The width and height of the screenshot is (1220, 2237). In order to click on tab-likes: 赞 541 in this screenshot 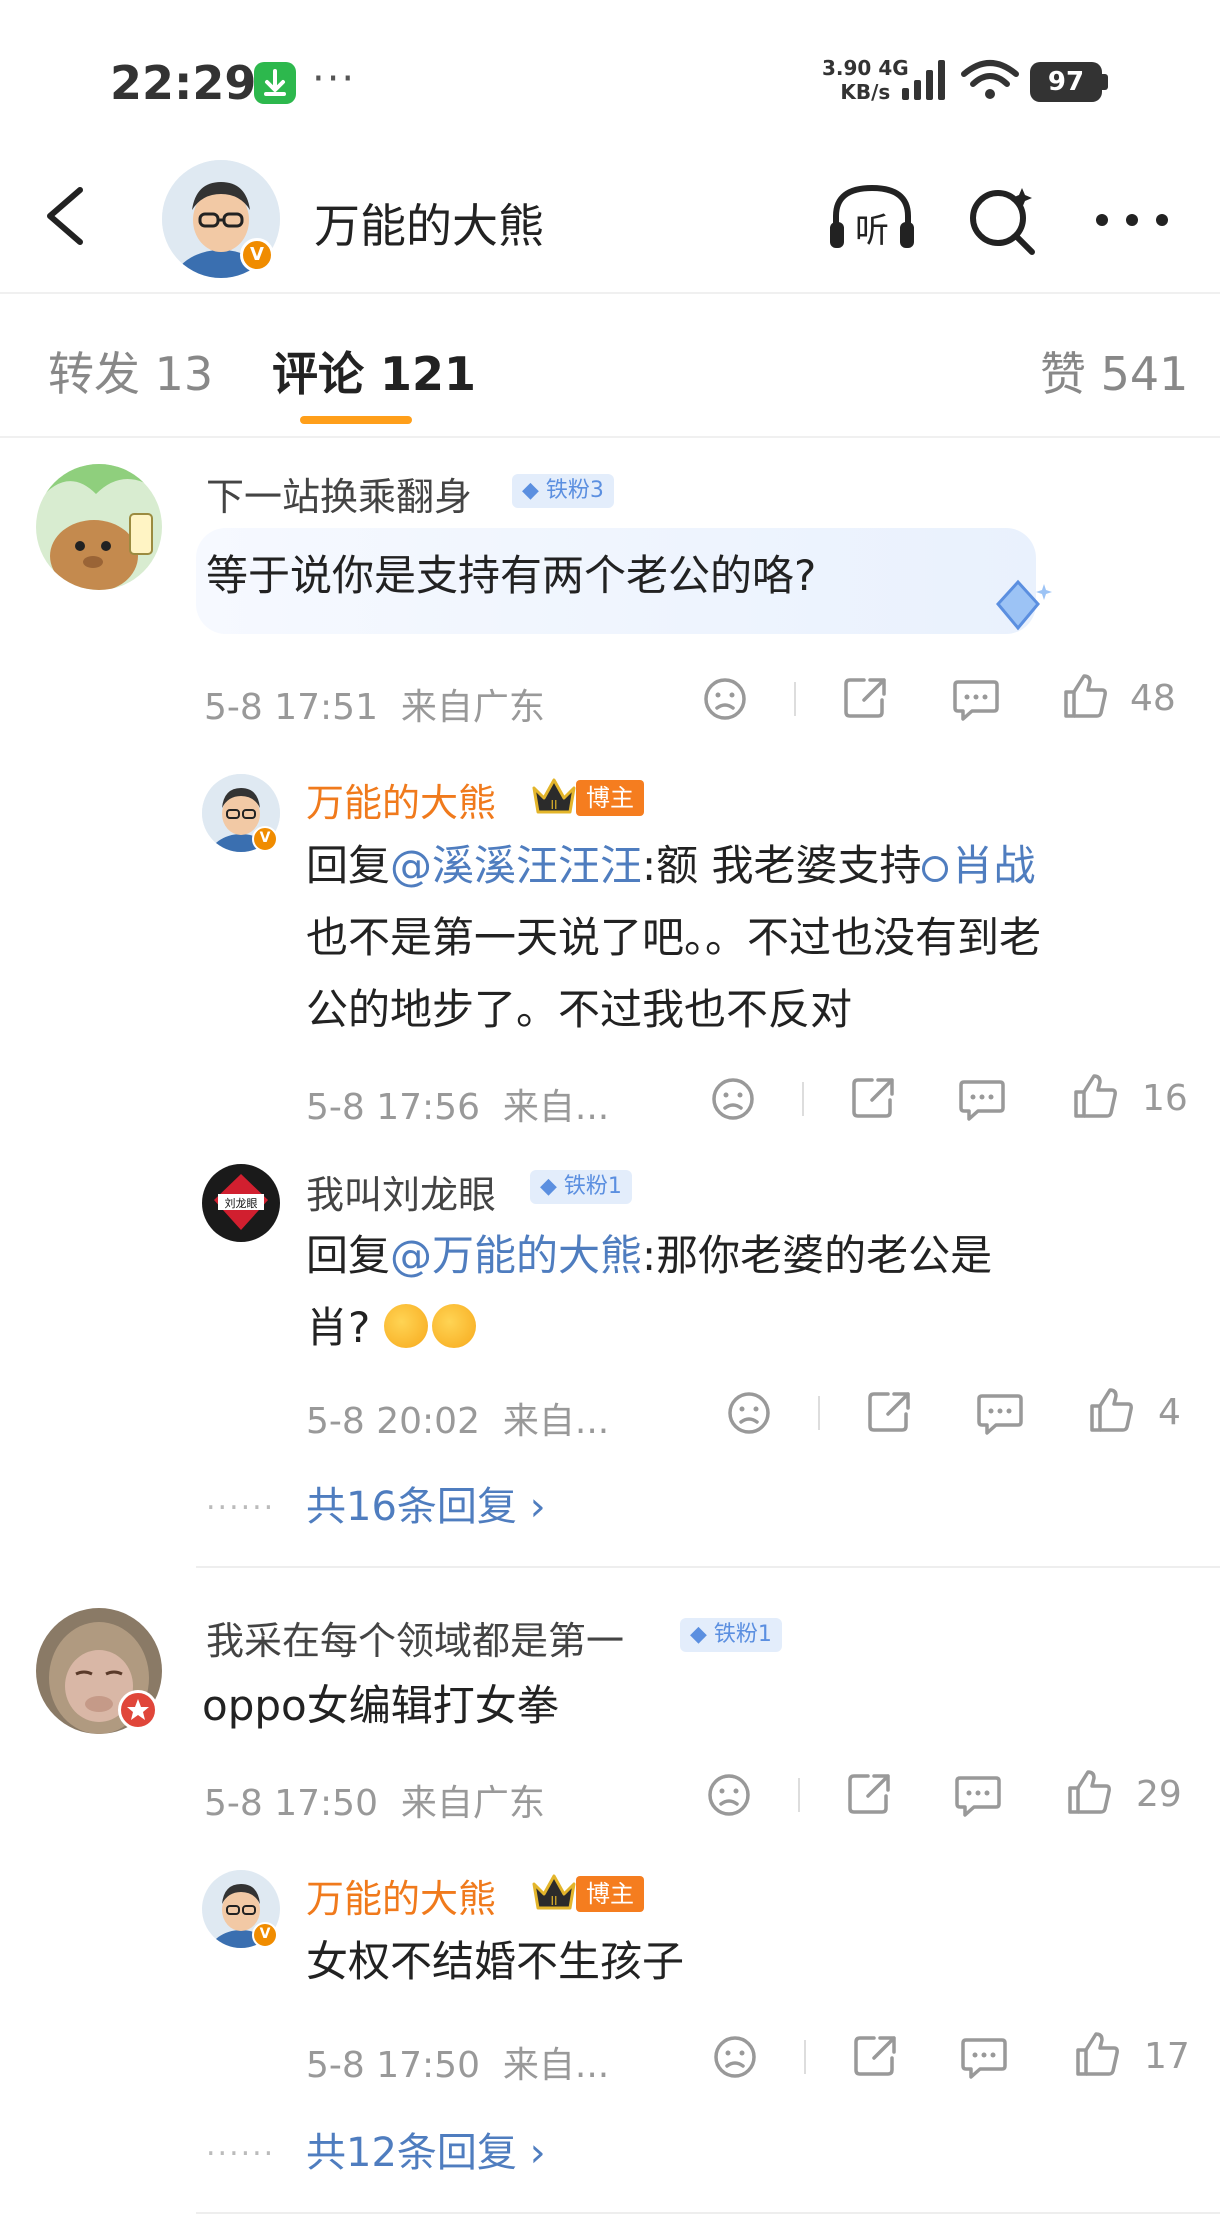, I will do `click(1114, 371)`.